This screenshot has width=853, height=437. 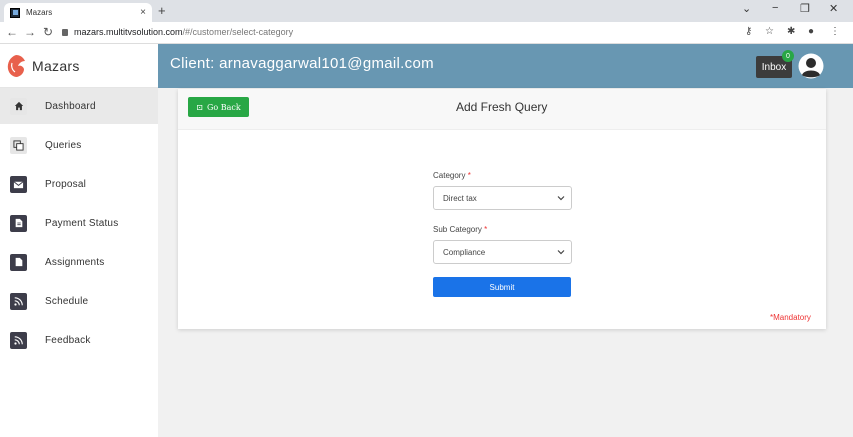 What do you see at coordinates (82, 223) in the screenshot?
I see `sidebar-item-label: Payment Status` at bounding box center [82, 223].